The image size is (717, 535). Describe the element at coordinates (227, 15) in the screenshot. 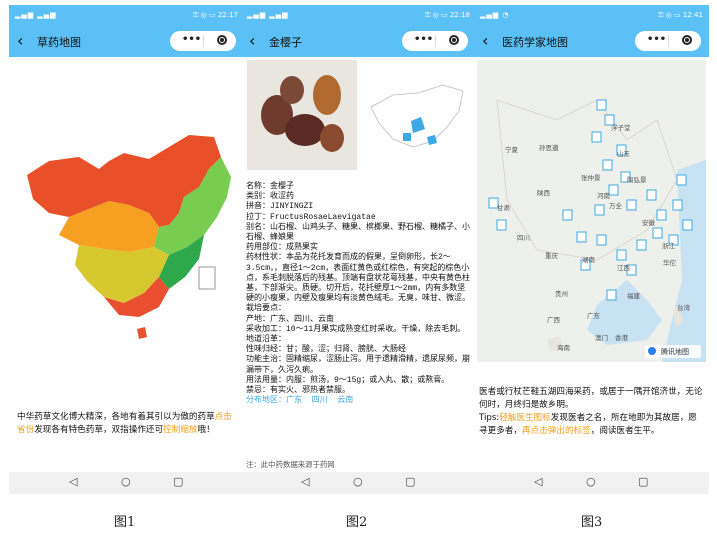

I see `status-time: 22:17` at that location.